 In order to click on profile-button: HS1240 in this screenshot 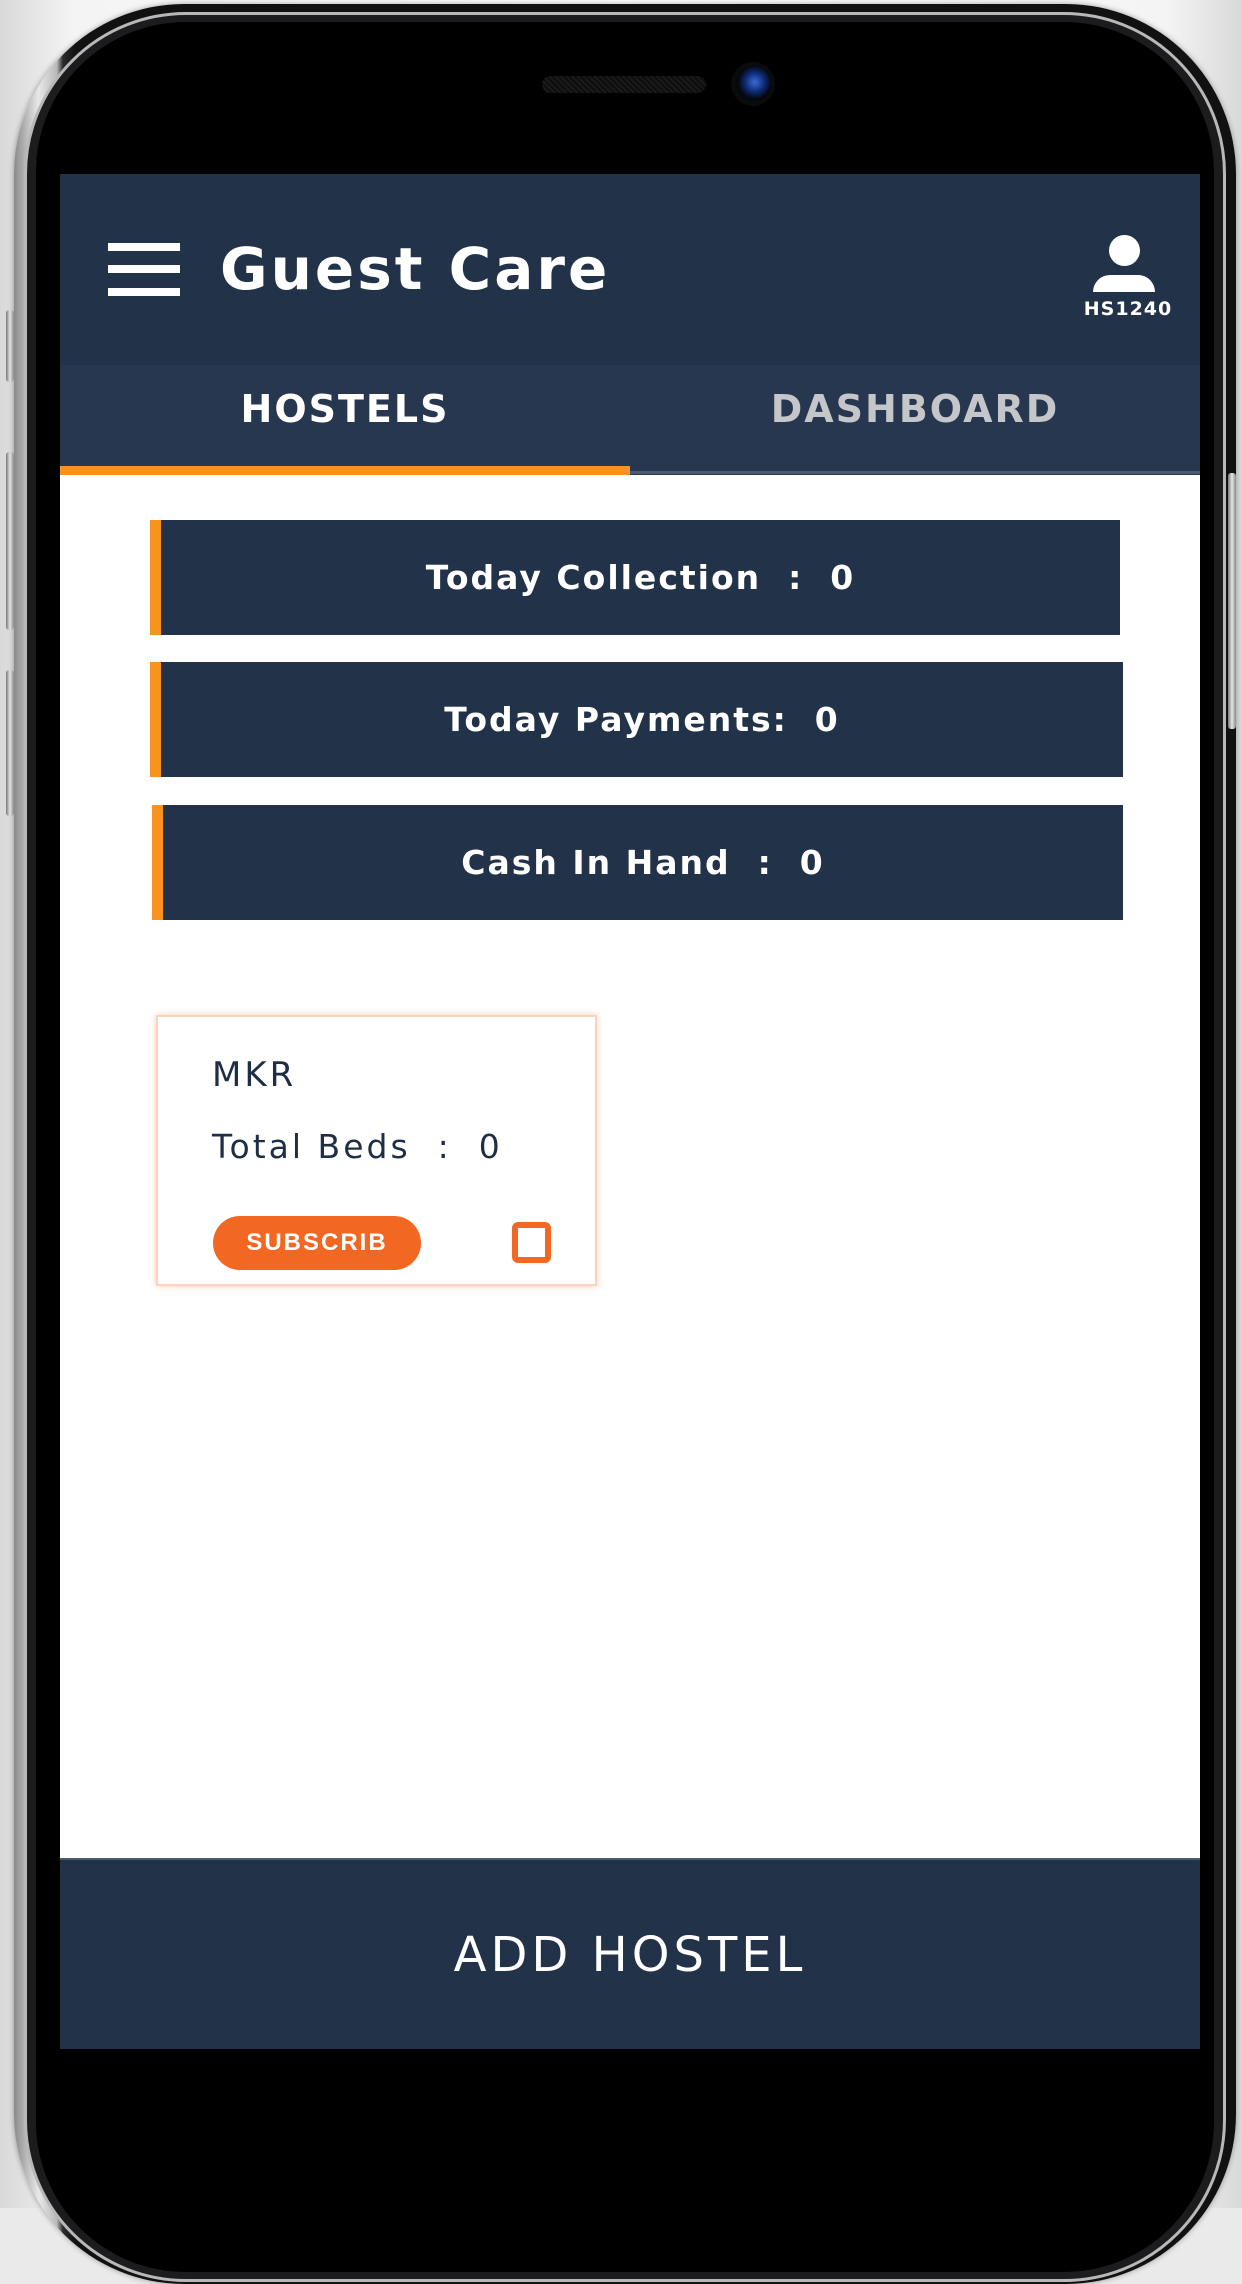, I will do `click(1128, 276)`.